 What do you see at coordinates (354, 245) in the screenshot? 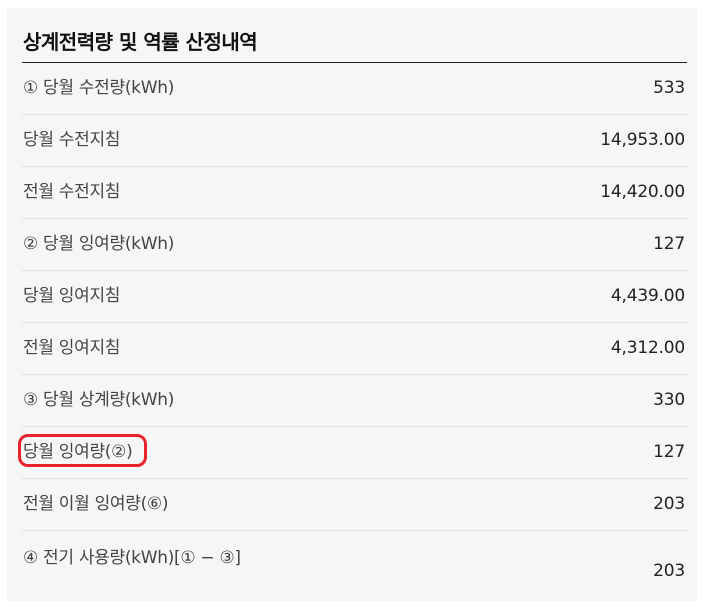
I see `row-monthly-surplus-kwh: ② 당월 잉여량(kWh) 127` at bounding box center [354, 245].